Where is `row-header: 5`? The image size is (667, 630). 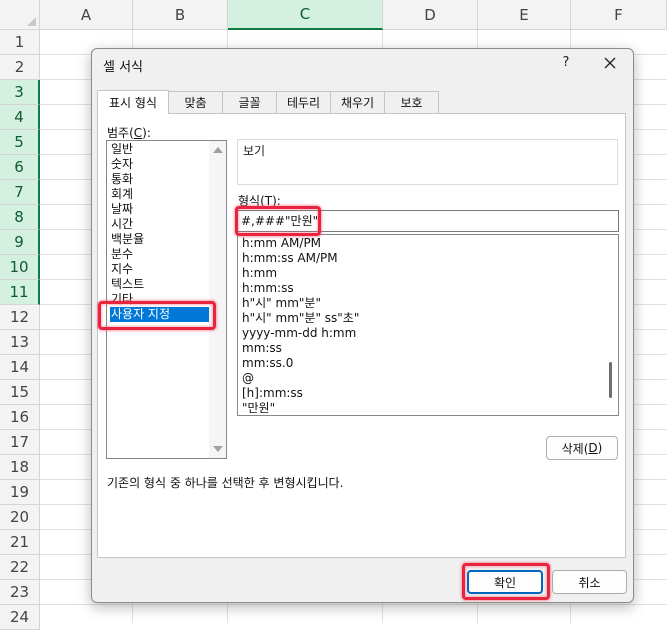 row-header: 5 is located at coordinates (20, 142).